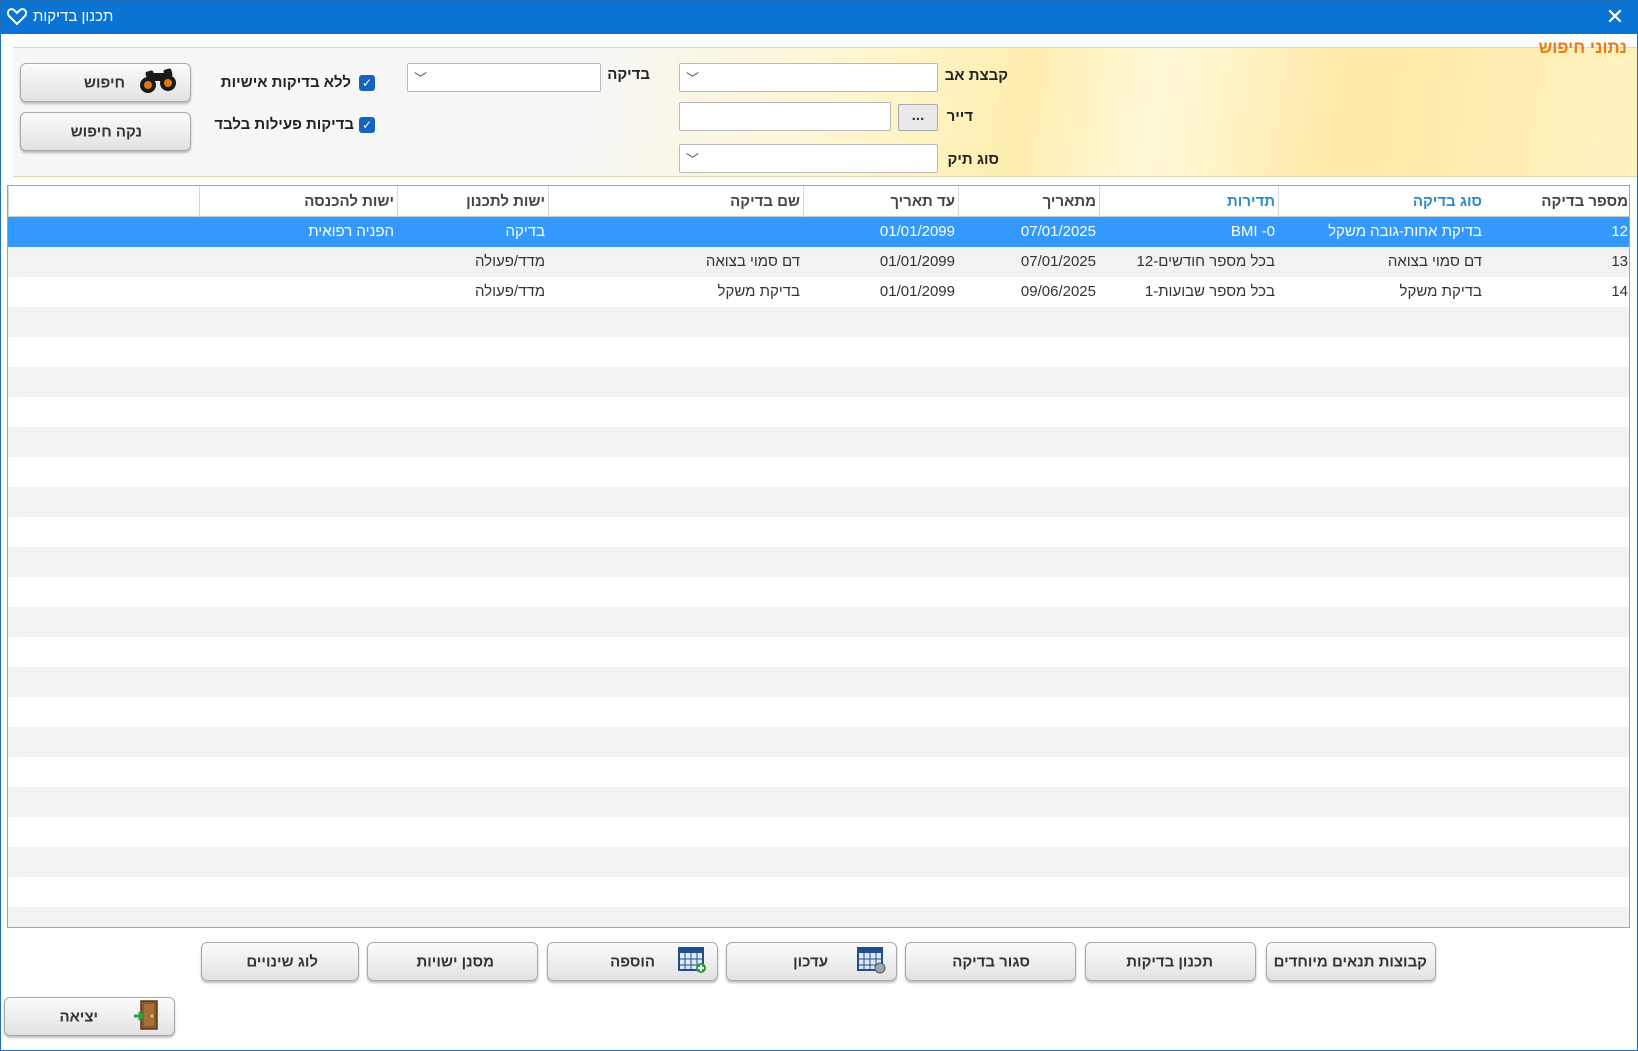 Image resolution: width=1638 pixels, height=1051 pixels. What do you see at coordinates (17, 17) in the screenshot?
I see `app-heart-icon` at bounding box center [17, 17].